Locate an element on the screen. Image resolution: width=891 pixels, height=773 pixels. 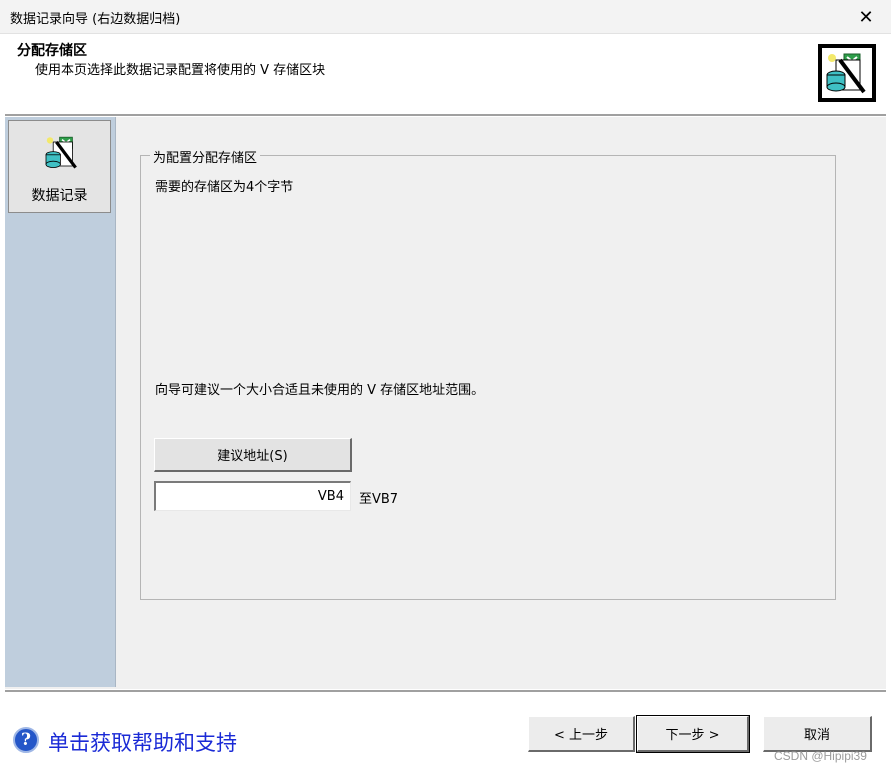
sidebar-item-data-log: 数据记录 is located at coordinates (59, 166).